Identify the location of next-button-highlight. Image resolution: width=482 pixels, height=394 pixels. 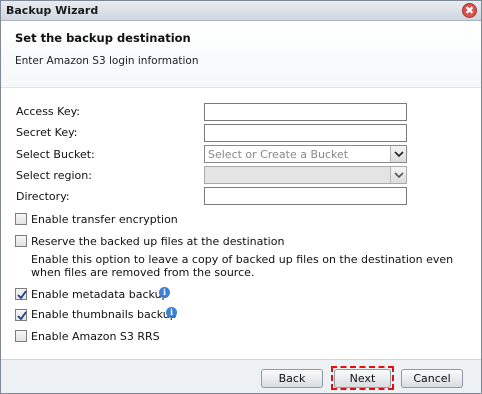
(362, 378).